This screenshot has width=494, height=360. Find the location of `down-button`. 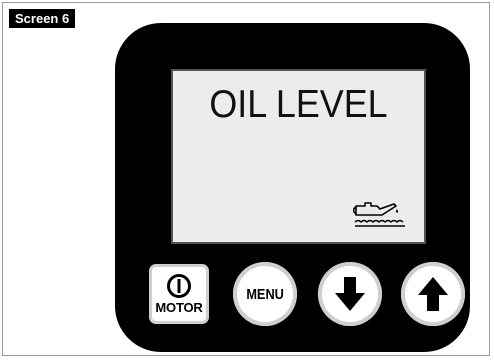

down-button is located at coordinates (350, 294).